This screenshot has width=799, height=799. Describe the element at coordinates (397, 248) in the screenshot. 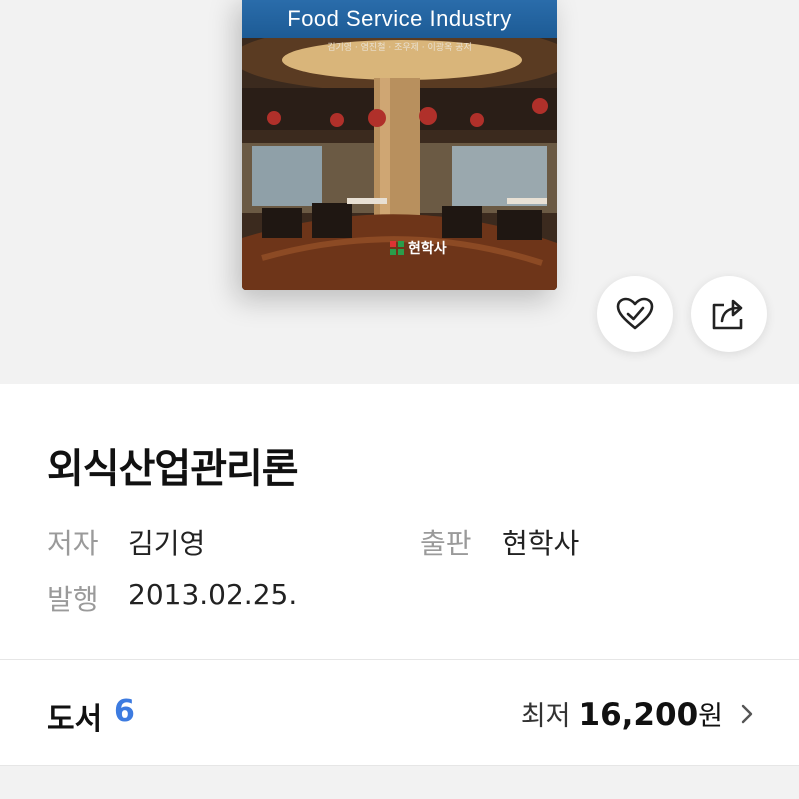

I see `publisher-logo-icon` at that location.